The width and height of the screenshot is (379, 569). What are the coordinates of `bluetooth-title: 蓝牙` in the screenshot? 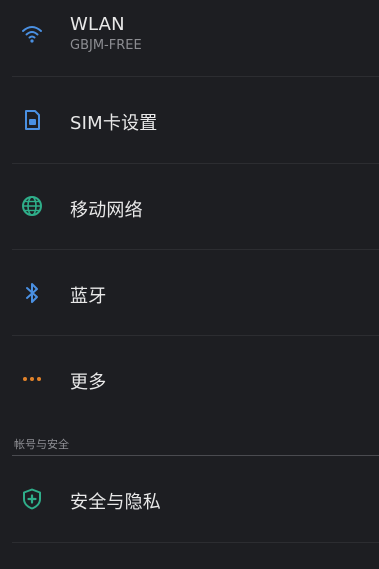 It's located at (88, 296).